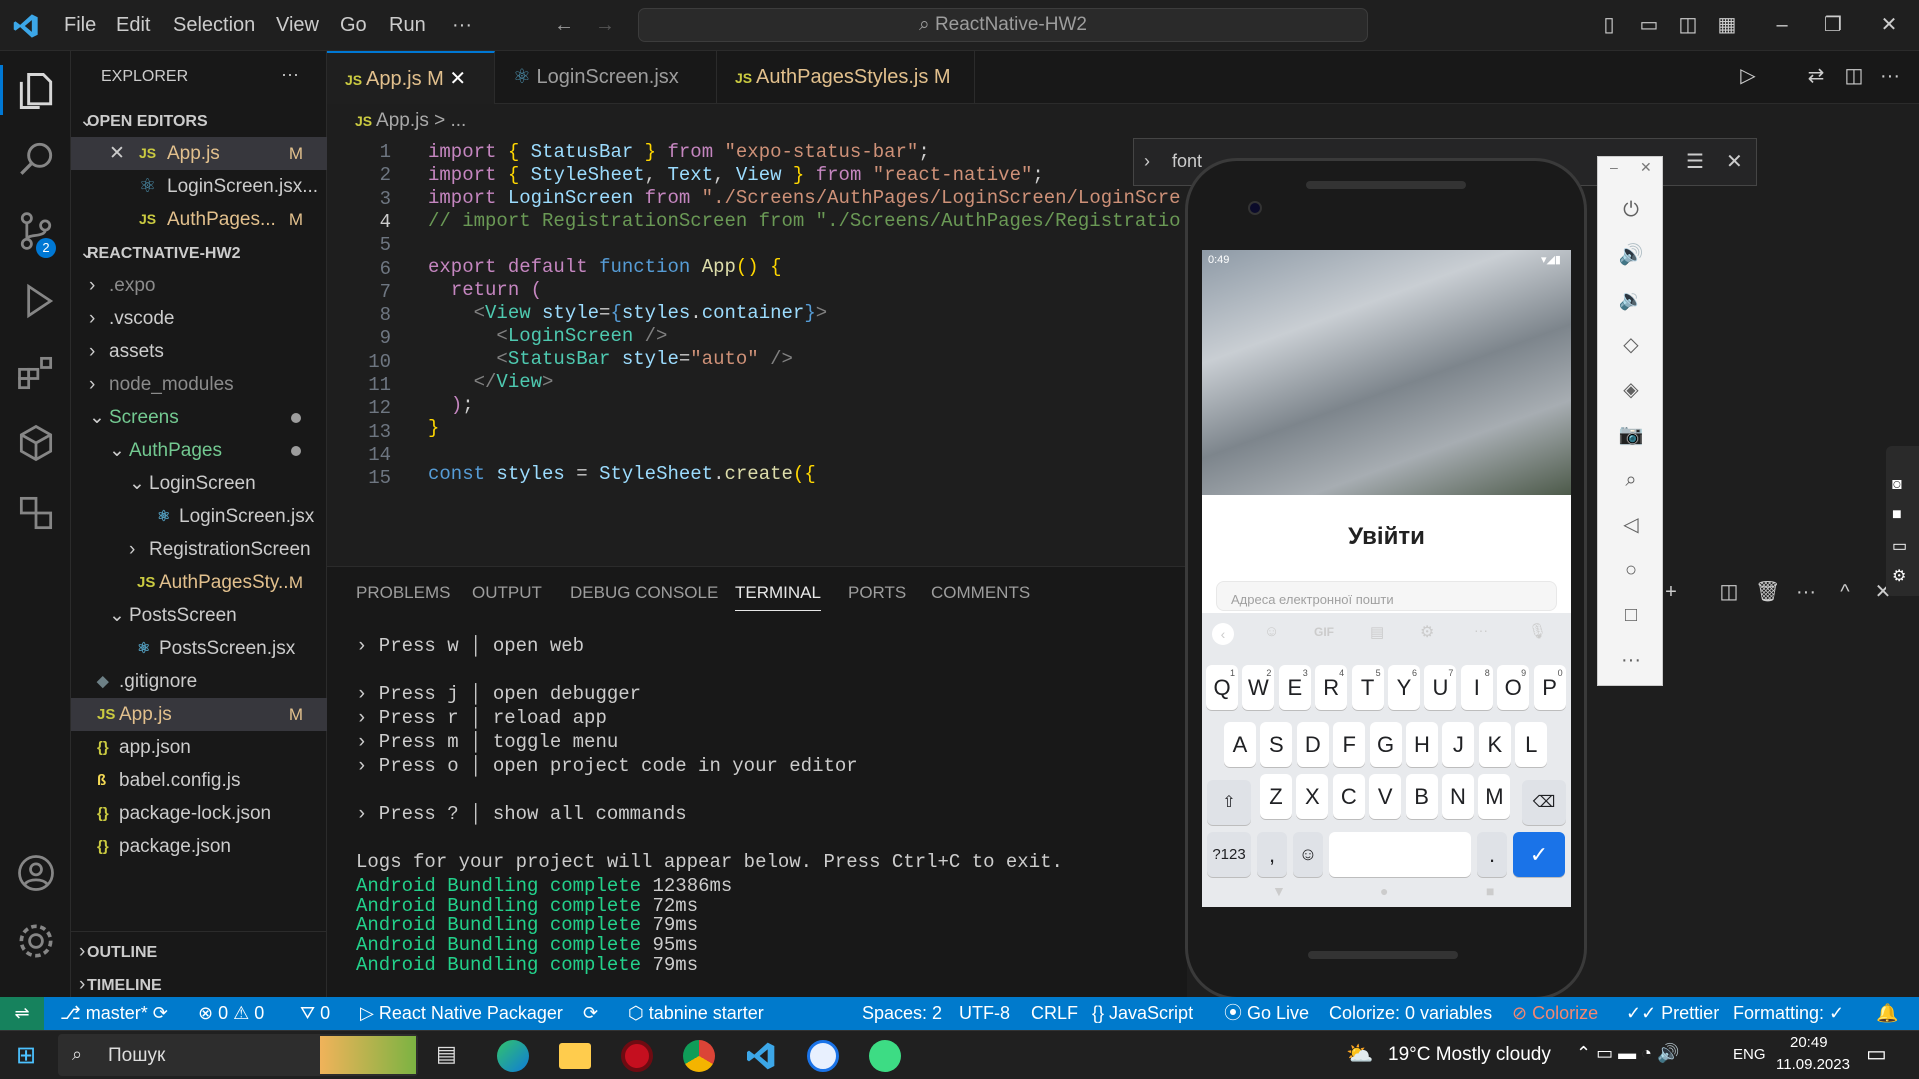 The height and width of the screenshot is (1079, 1919). Describe the element at coordinates (1854, 76) in the screenshot. I see `split-editor-icon: ◫` at that location.